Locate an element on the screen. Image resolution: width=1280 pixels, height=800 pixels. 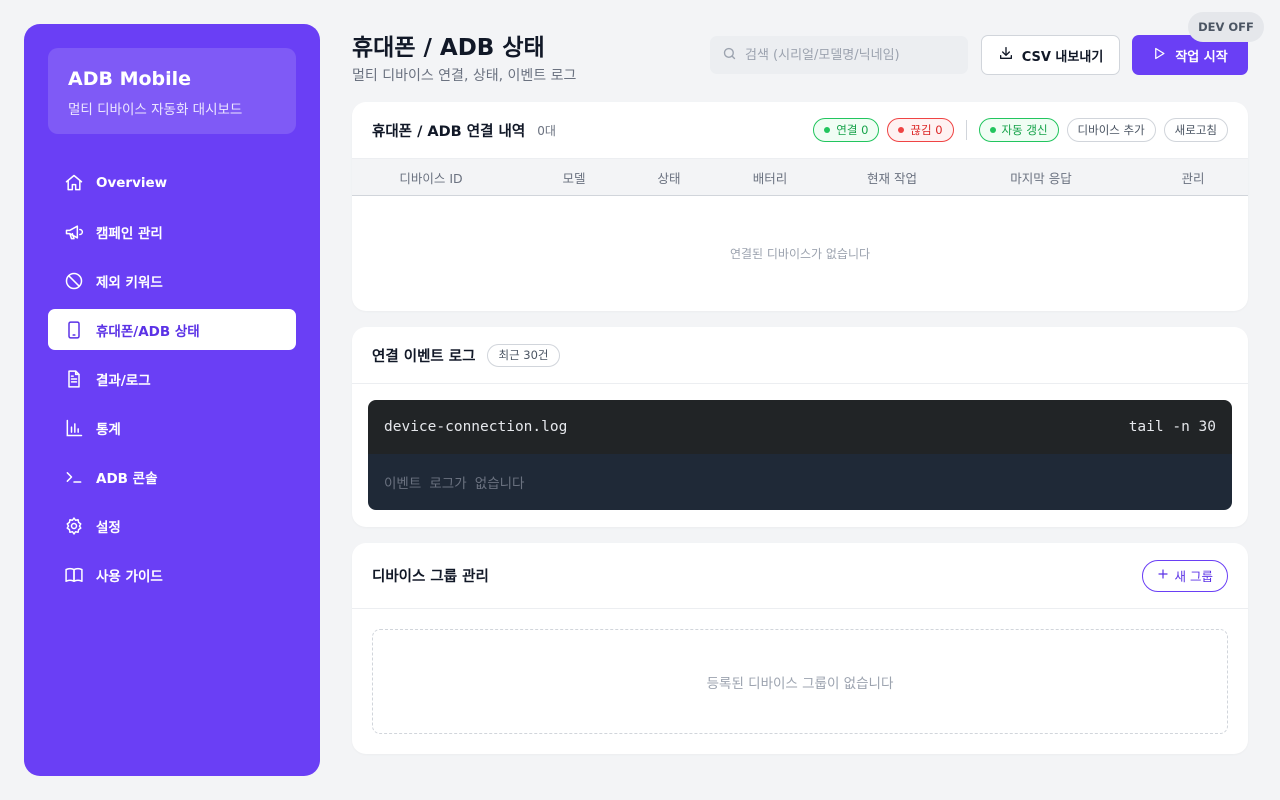
search-input is located at coordinates (845, 55).